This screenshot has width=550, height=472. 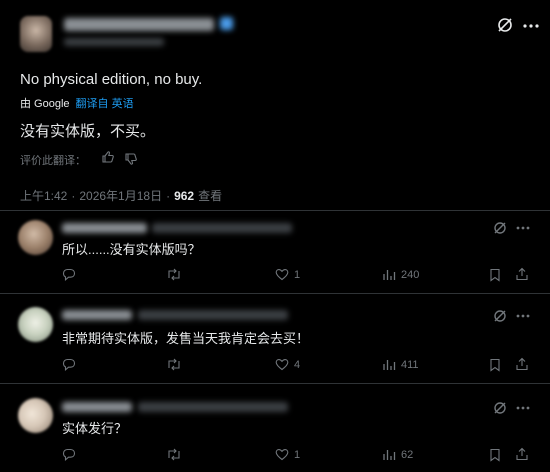 I want to click on translated-from-link: 翻译自 英语, so click(x=105, y=103).